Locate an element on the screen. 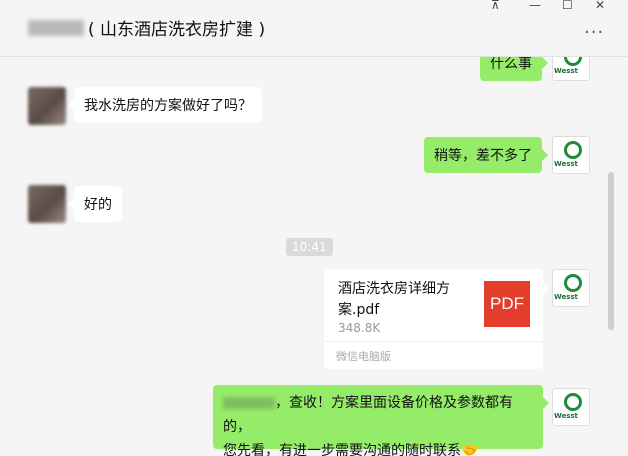  message-bubble: 什么事 is located at coordinates (514, 69).